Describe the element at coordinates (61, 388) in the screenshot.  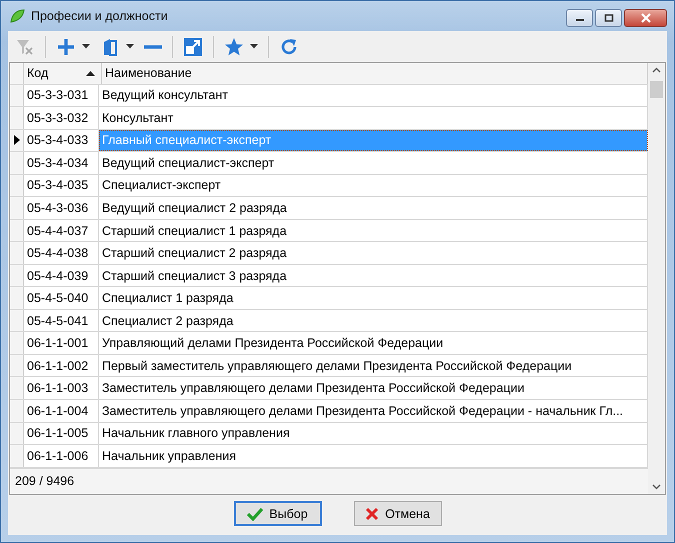
I see `table-cell: 06-1-1-003` at that location.